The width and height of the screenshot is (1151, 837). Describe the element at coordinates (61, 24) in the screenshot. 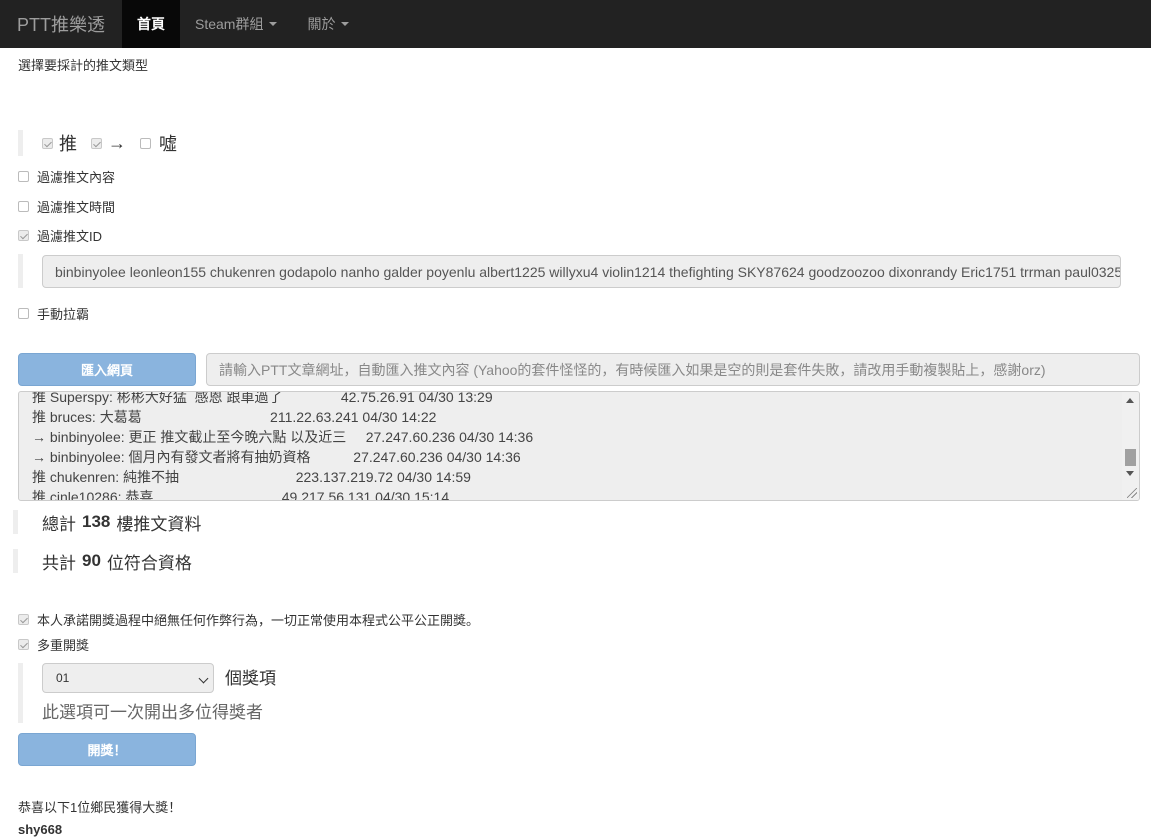

I see `brand-logo: PTT推樂透` at that location.